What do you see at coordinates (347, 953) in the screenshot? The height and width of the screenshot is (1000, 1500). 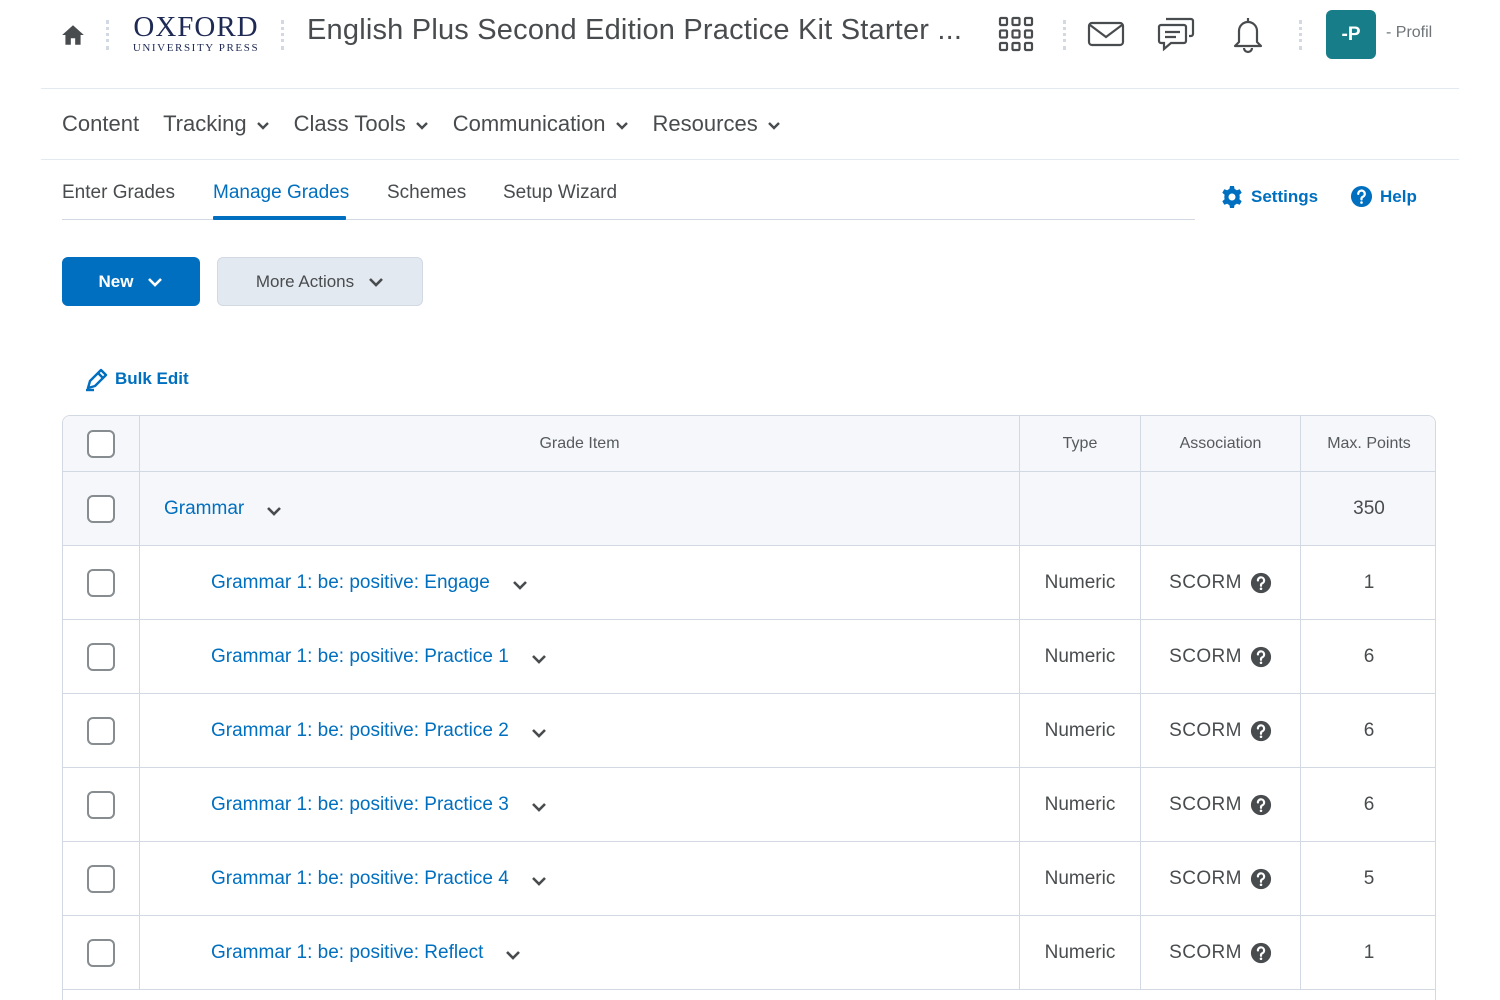 I see `grade-item-link: Grammar 1: be: positive: Reflect` at bounding box center [347, 953].